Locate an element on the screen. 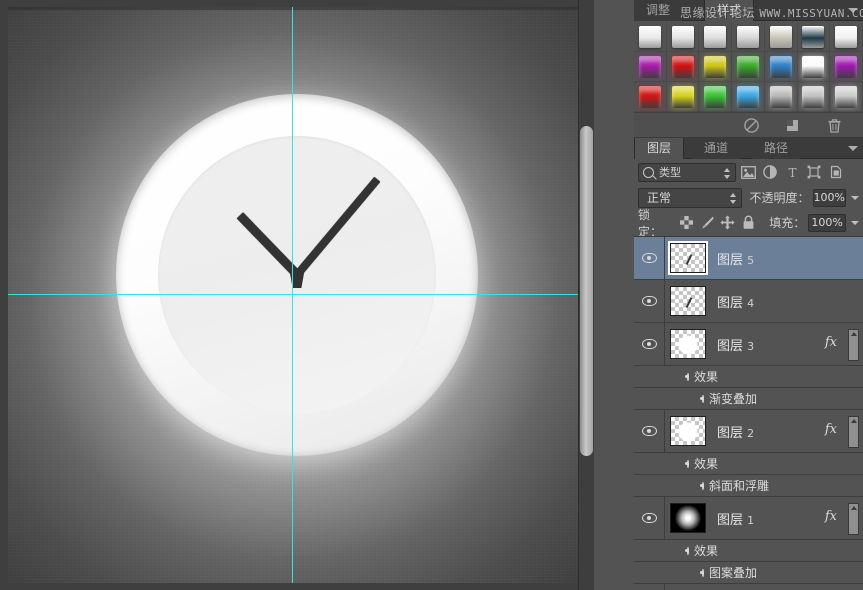 The height and width of the screenshot is (590, 863). tab-channels: 通道 is located at coordinates (716, 148).